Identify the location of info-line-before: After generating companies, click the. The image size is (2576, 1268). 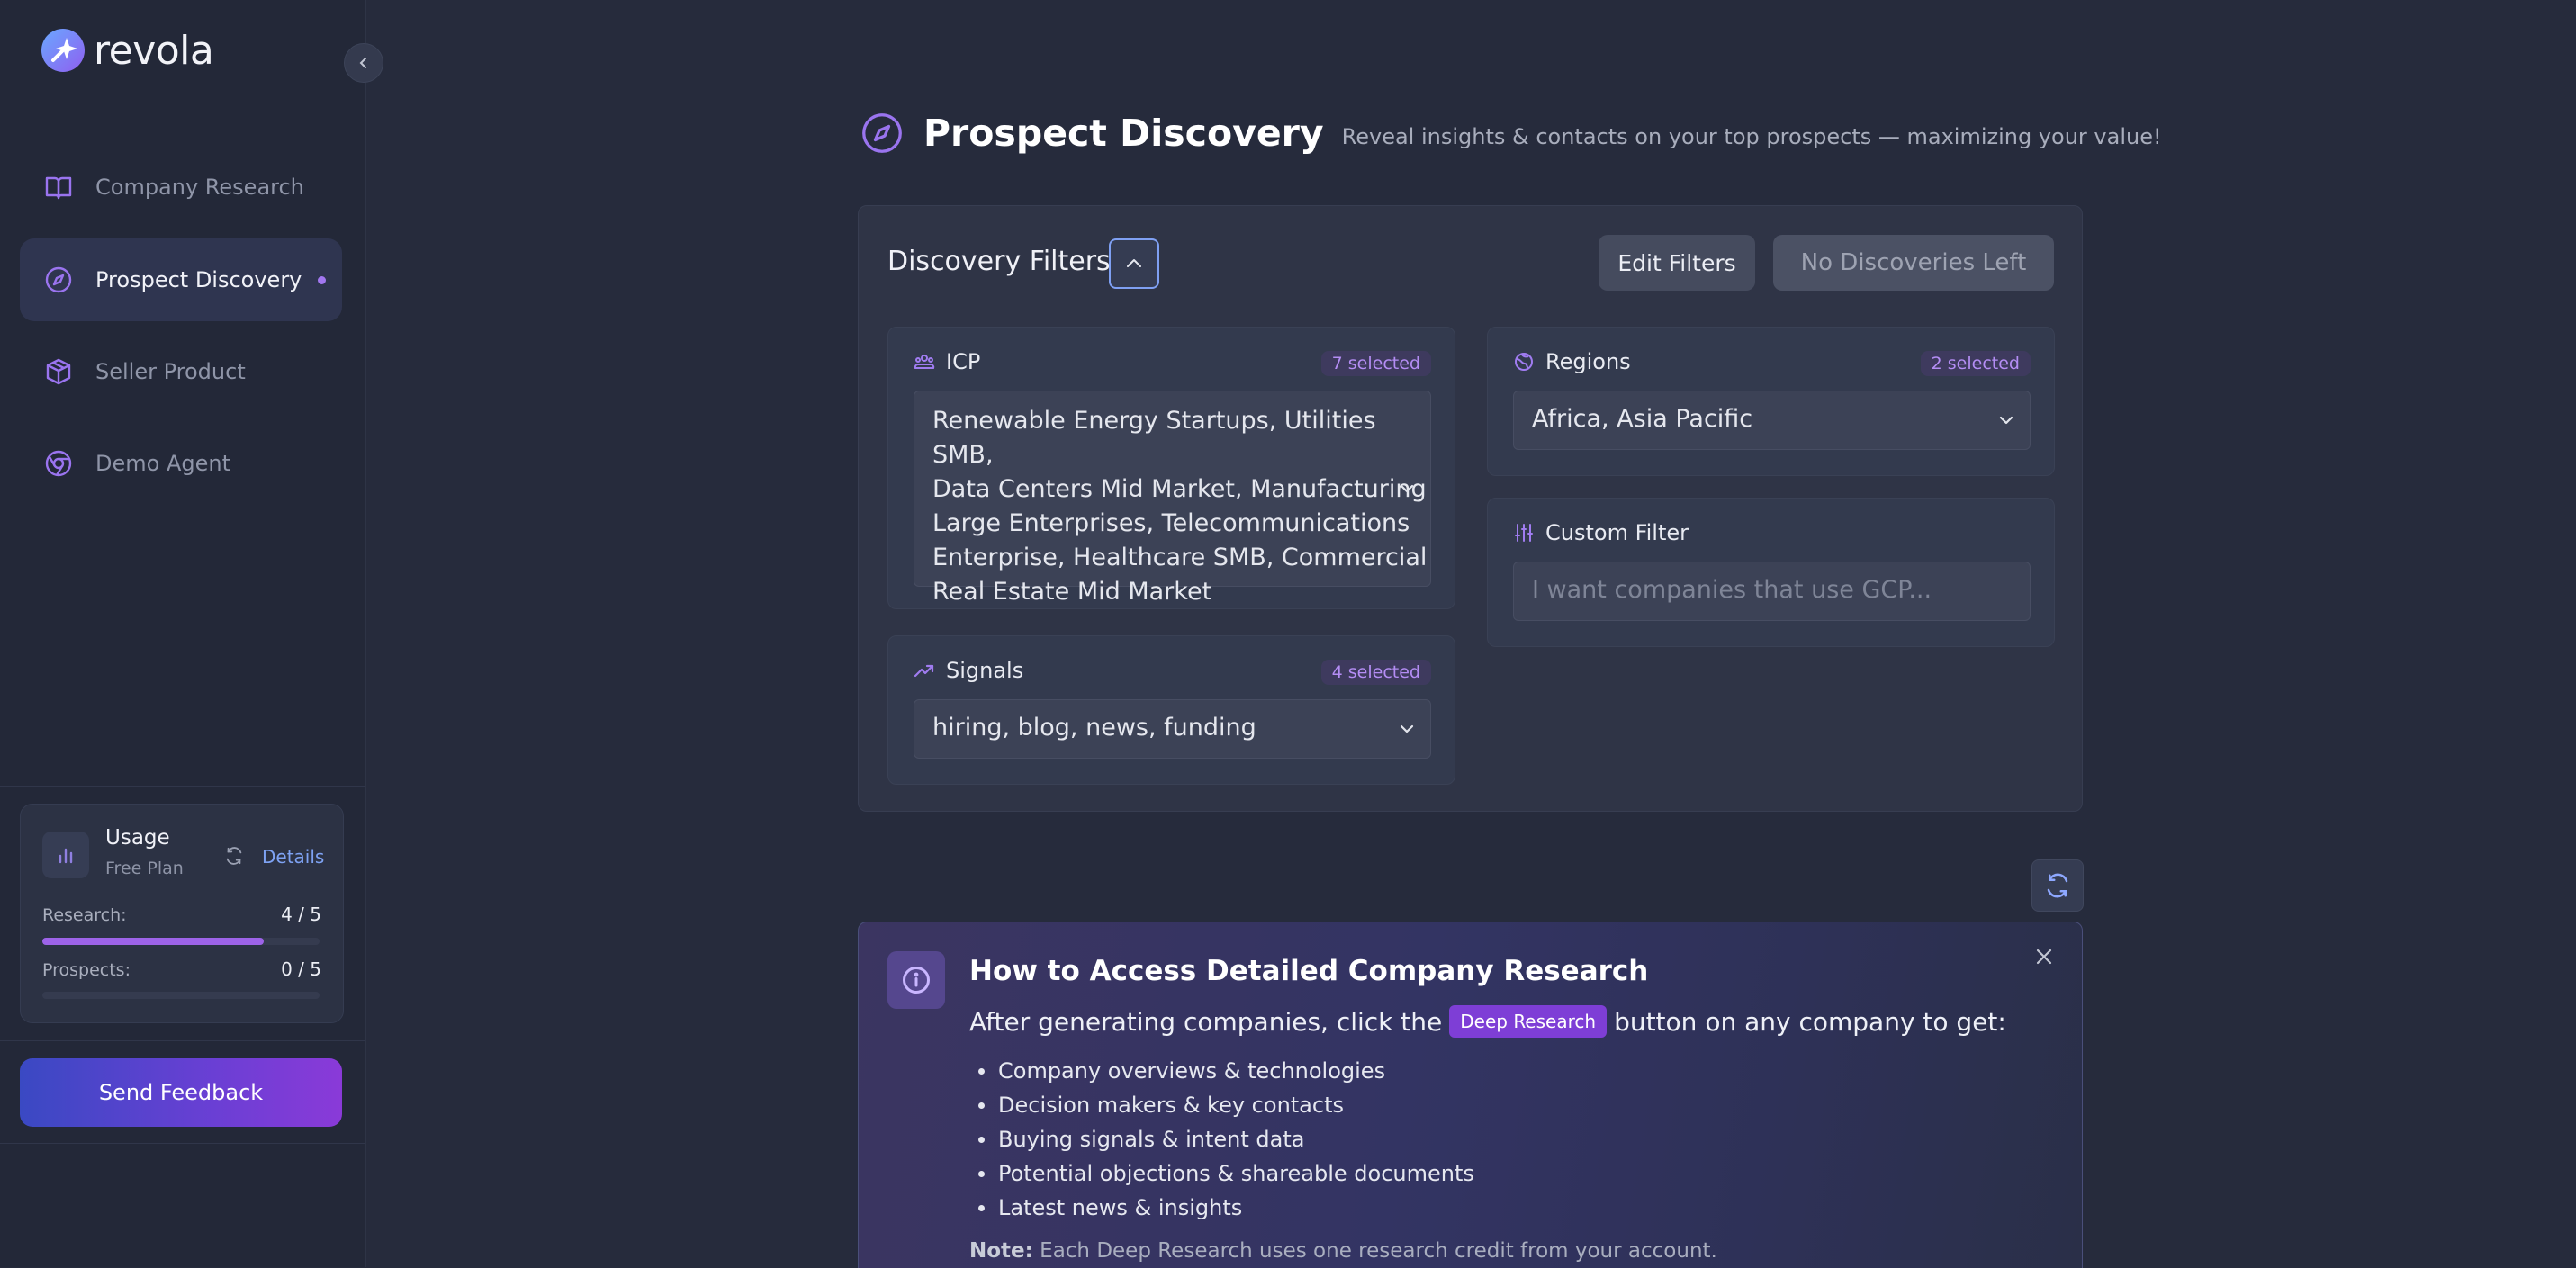
(1206, 1021).